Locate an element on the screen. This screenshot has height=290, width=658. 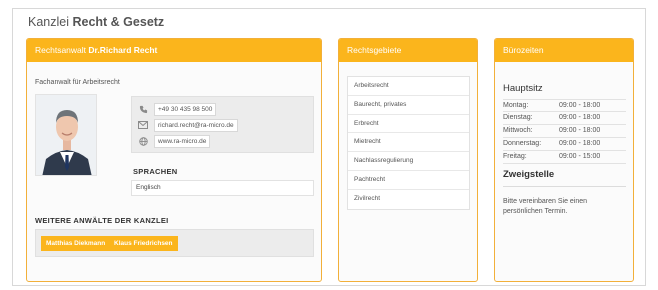
lawyer-title-prefix: Rechtsanwalt is located at coordinates (61, 50).